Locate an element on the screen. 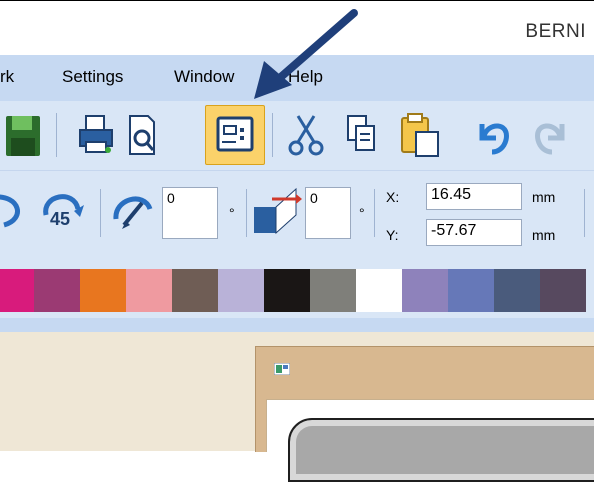 This screenshot has width=594, height=482. paste-icon is located at coordinates (420, 135).